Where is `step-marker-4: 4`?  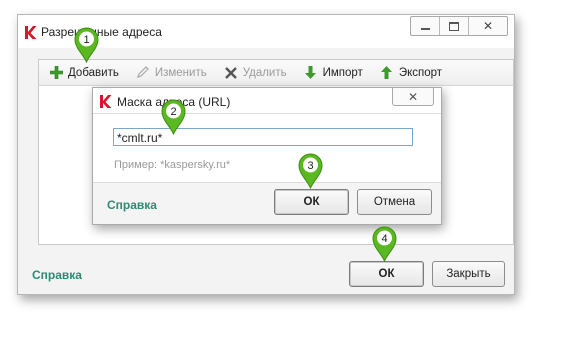 step-marker-4: 4 is located at coordinates (384, 244).